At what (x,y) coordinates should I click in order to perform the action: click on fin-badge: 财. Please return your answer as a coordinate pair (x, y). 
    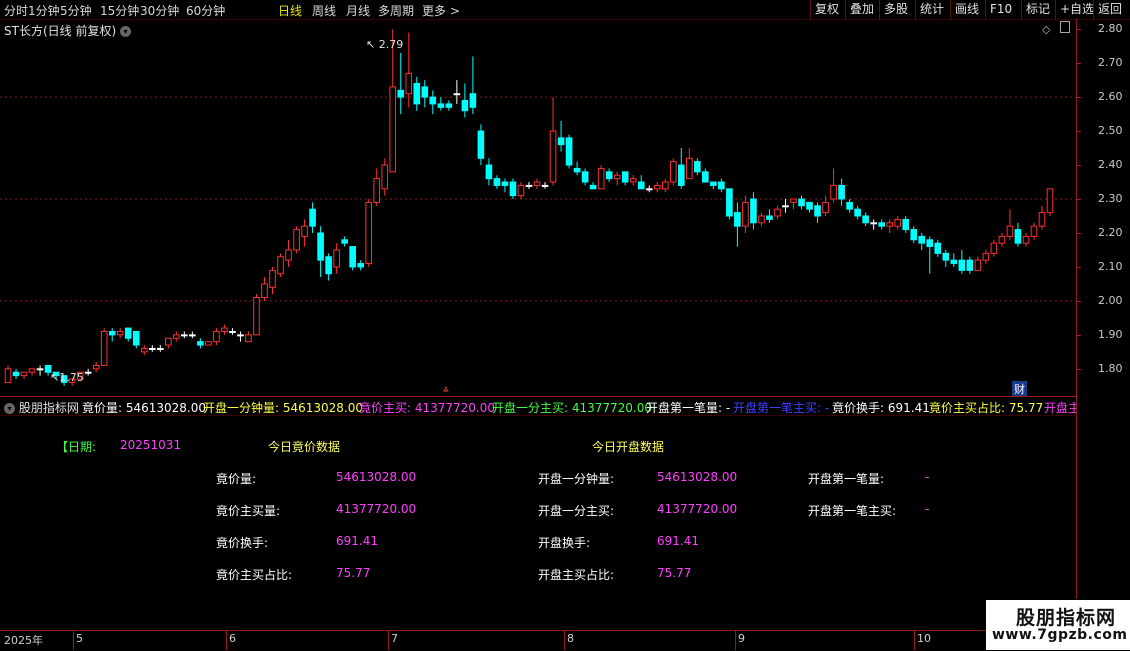
    Looking at the image, I should click on (1019, 389).